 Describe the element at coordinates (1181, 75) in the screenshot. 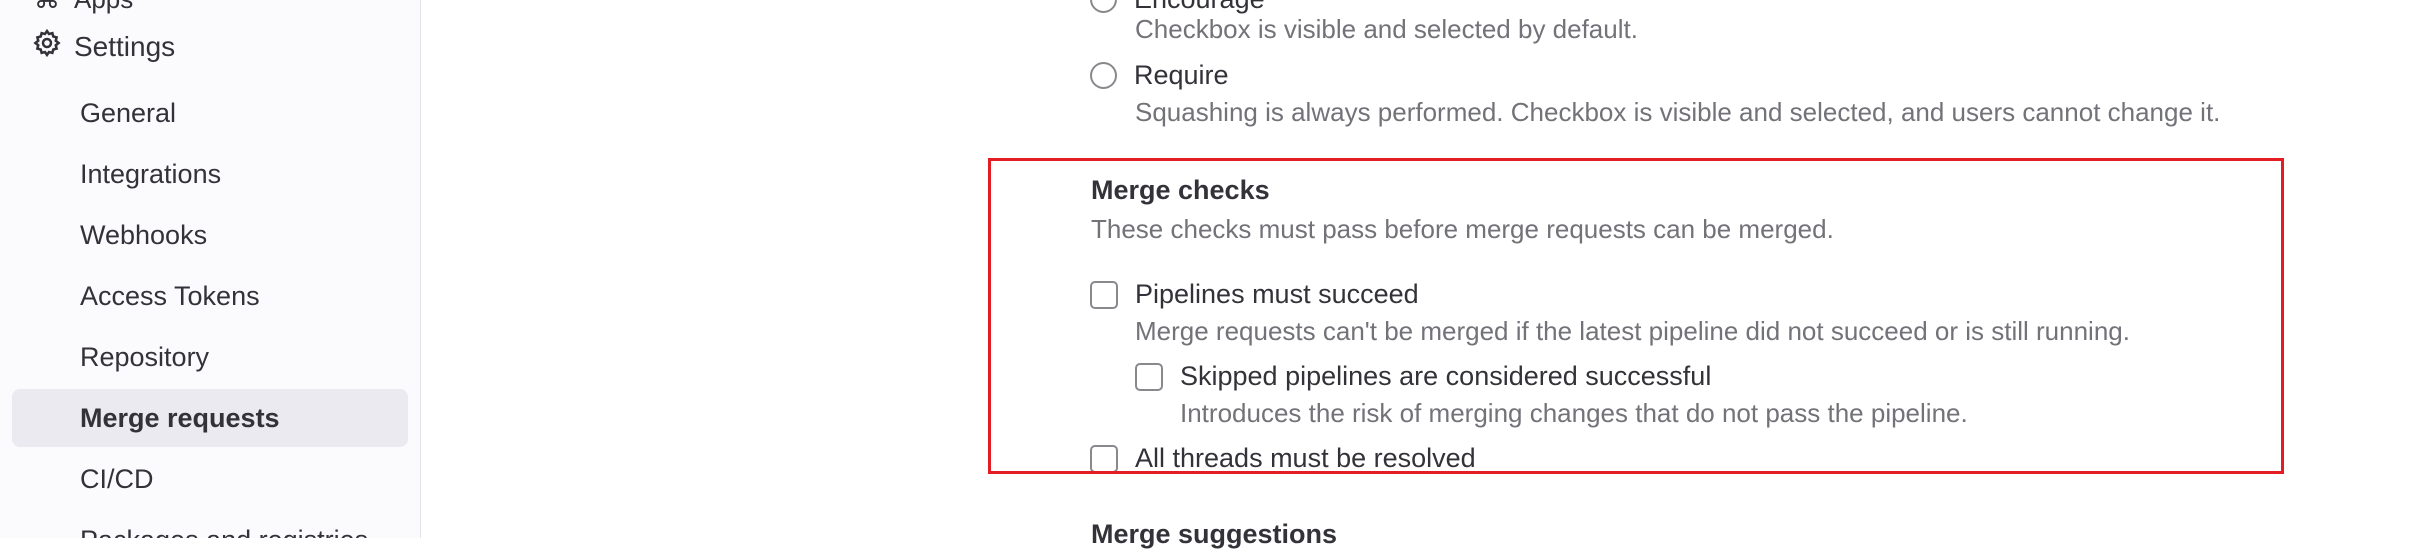

I see `require-label: Require` at that location.